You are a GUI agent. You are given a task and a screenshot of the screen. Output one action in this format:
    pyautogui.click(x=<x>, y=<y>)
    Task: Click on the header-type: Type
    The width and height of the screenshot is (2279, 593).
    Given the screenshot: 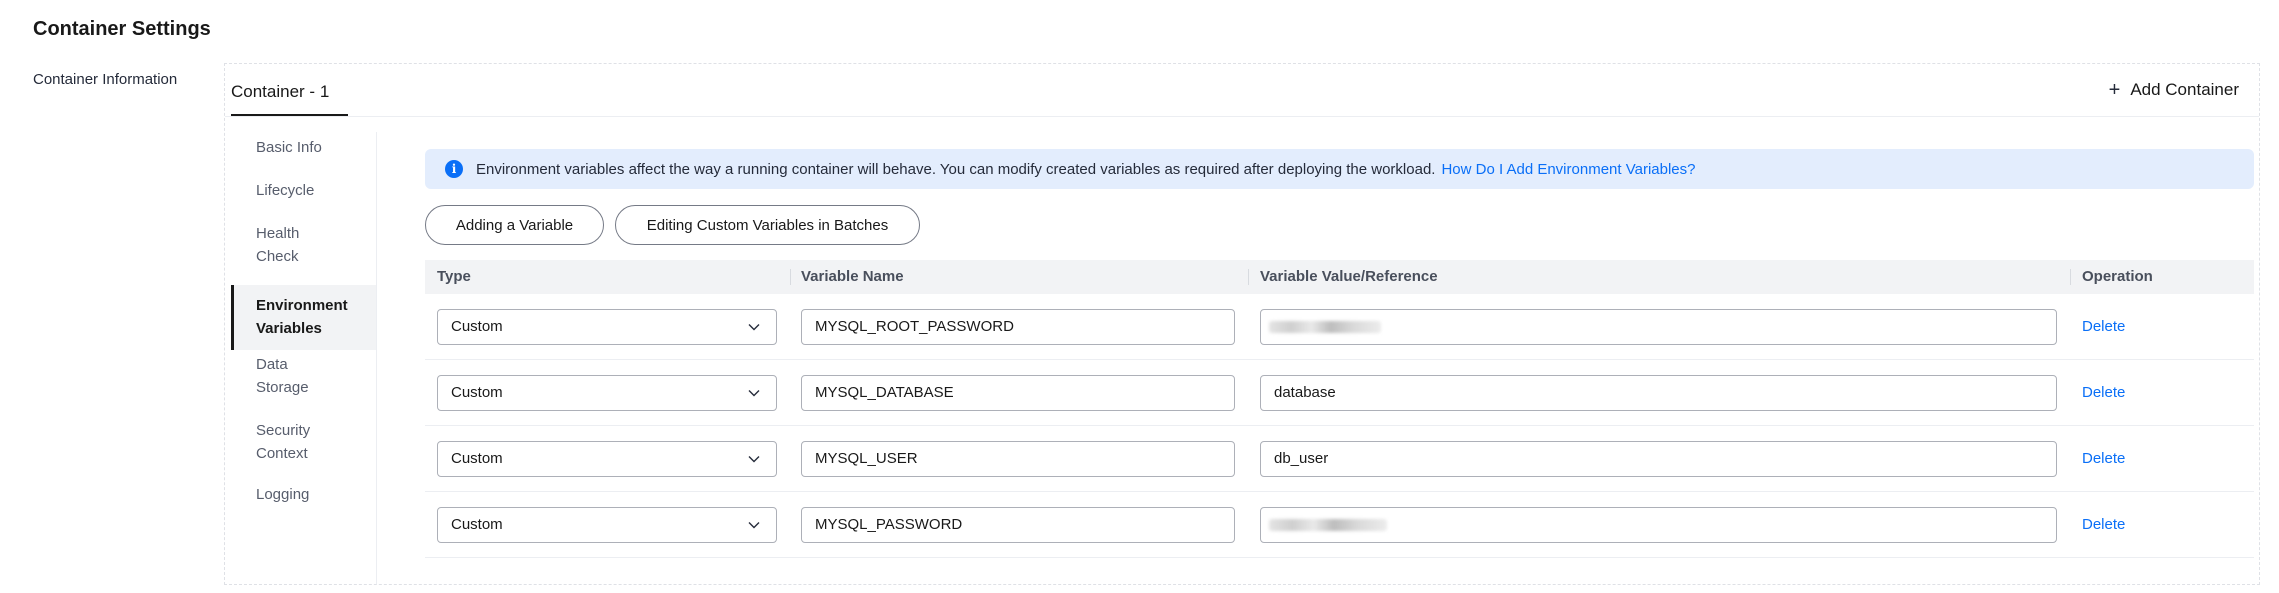 What is the action you would take?
    pyautogui.click(x=454, y=276)
    